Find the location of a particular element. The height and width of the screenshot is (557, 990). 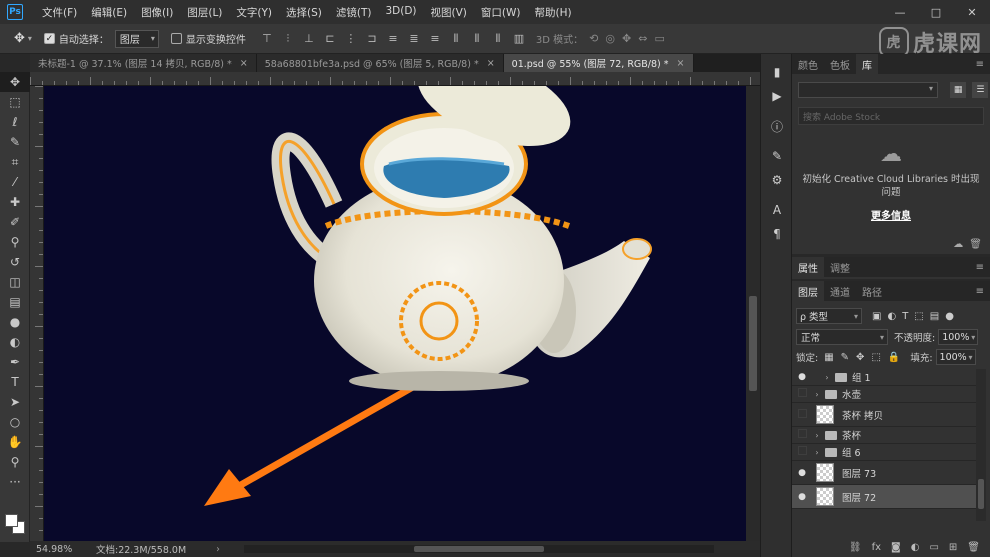

orbit-3d-icon: ⟲ is located at coordinates (593, 38).